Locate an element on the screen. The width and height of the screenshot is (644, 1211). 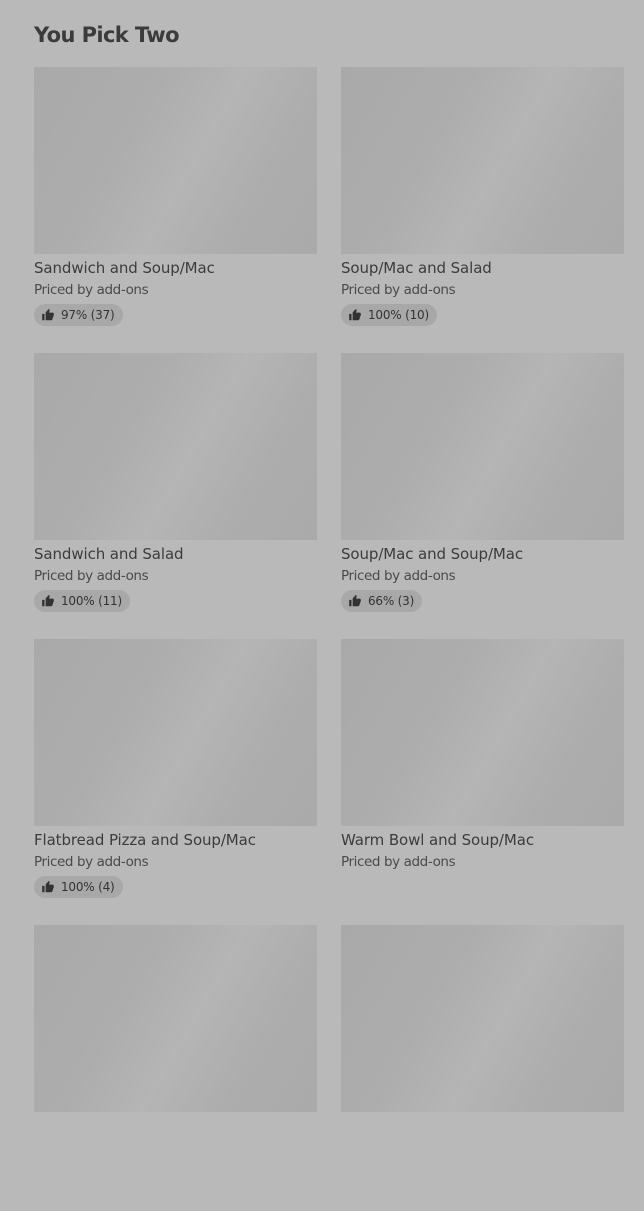
rating-badge: 97% (37) is located at coordinates (78, 315).